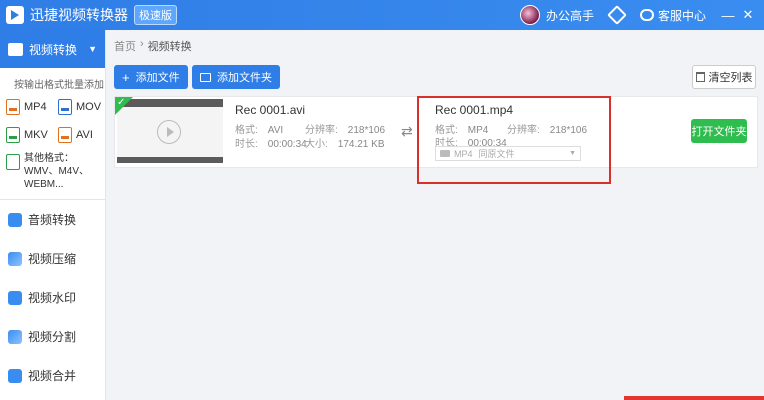 This screenshot has width=764, height=400. I want to click on sidebar-item-label: 视频转换, so click(53, 49).